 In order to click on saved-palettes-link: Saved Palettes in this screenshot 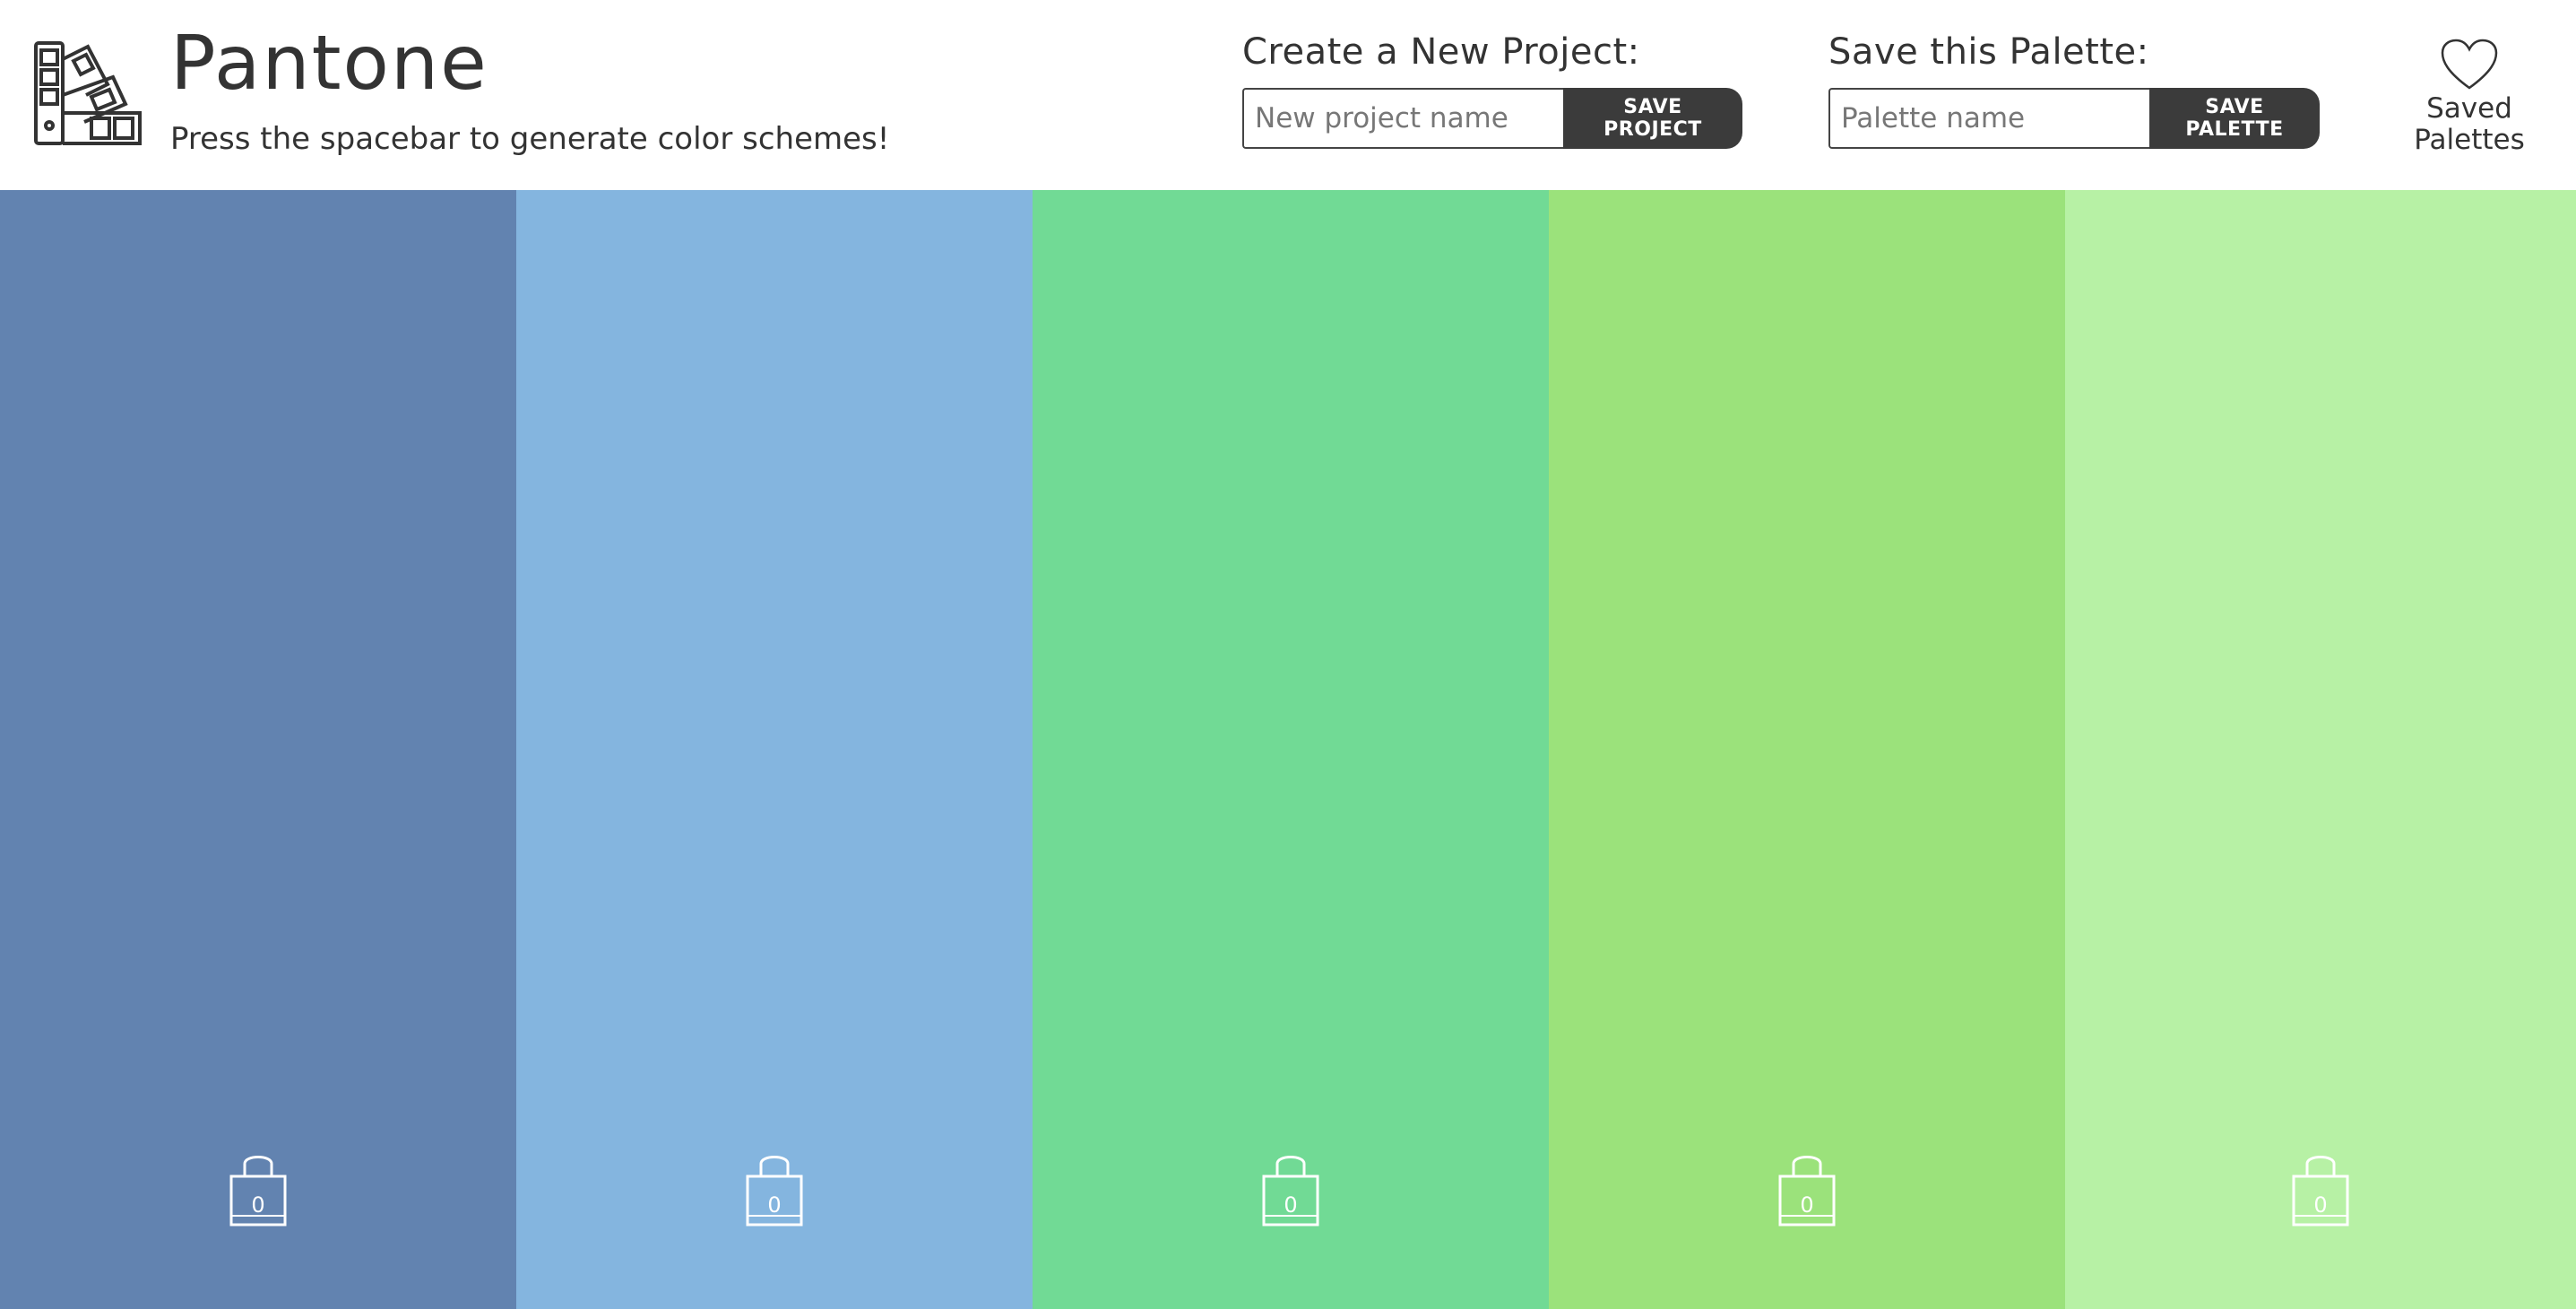, I will do `click(2469, 96)`.